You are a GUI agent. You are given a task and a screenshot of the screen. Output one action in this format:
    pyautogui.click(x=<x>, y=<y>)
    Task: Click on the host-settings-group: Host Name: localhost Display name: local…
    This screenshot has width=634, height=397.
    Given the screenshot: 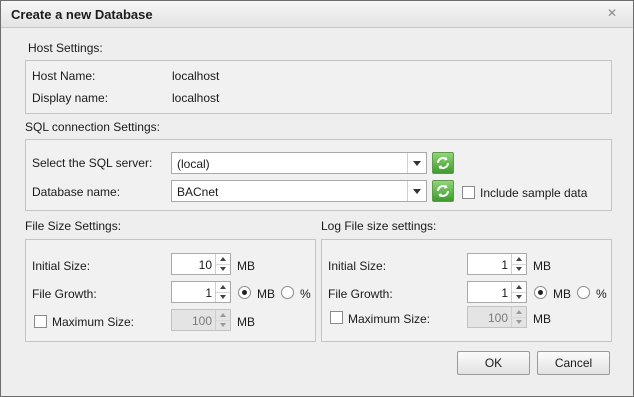 What is the action you would take?
    pyautogui.click(x=318, y=87)
    